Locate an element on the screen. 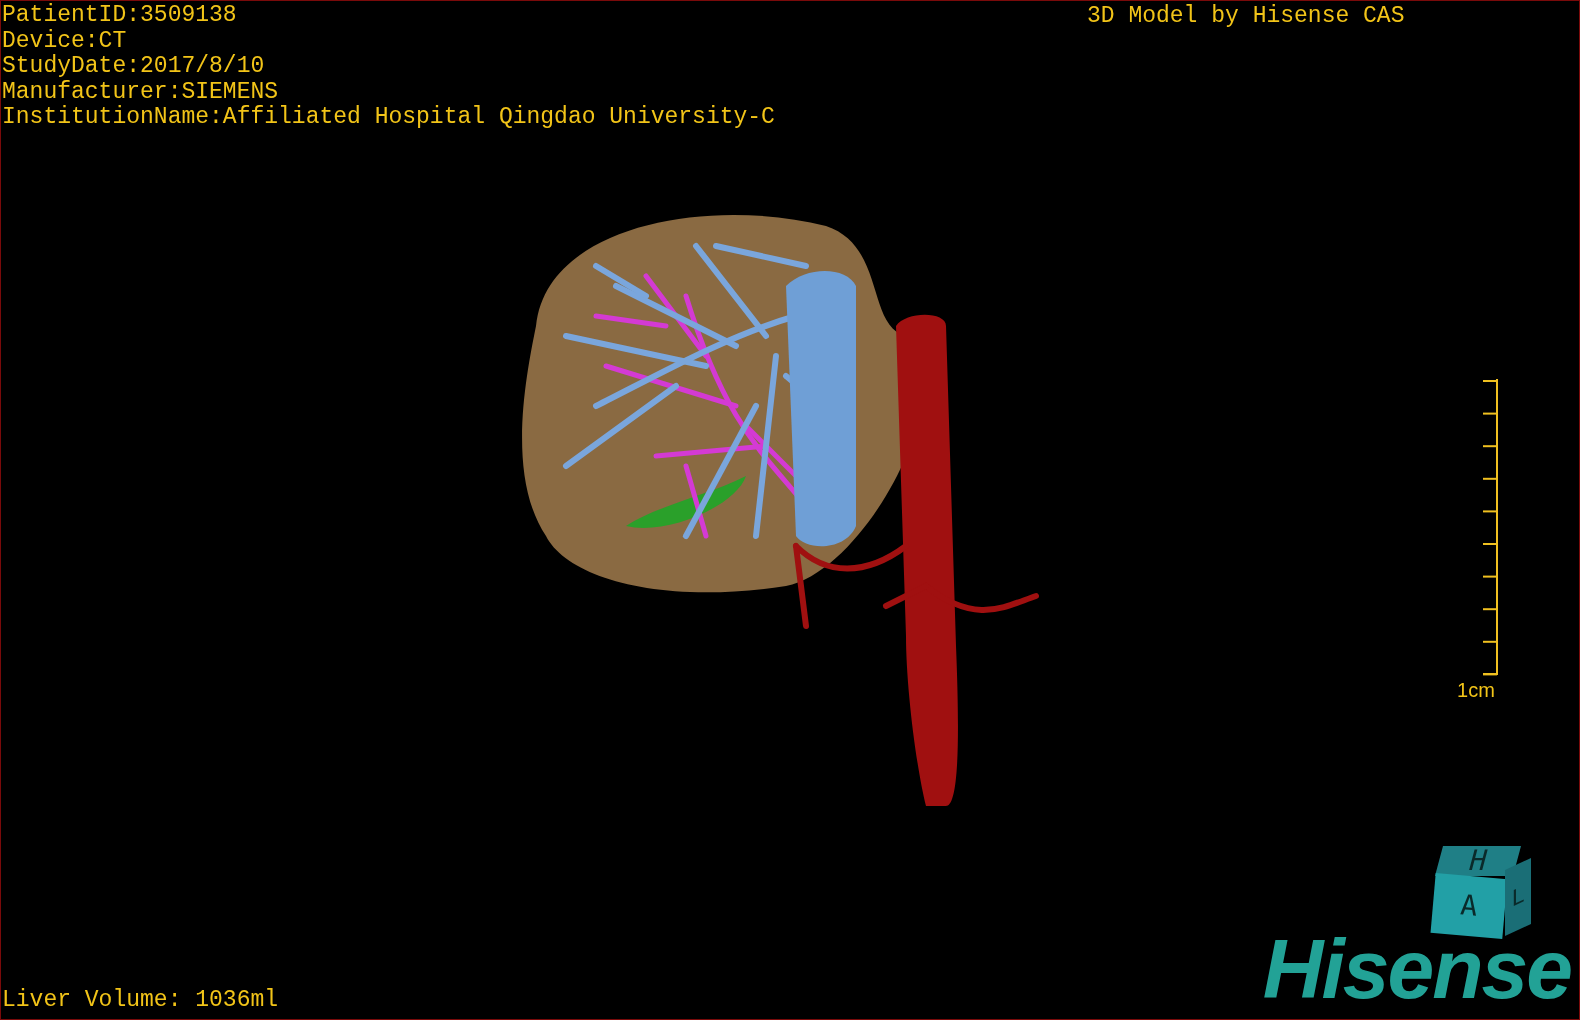  info-text: StudyDate:2017/8/10 is located at coordinates (134, 67).